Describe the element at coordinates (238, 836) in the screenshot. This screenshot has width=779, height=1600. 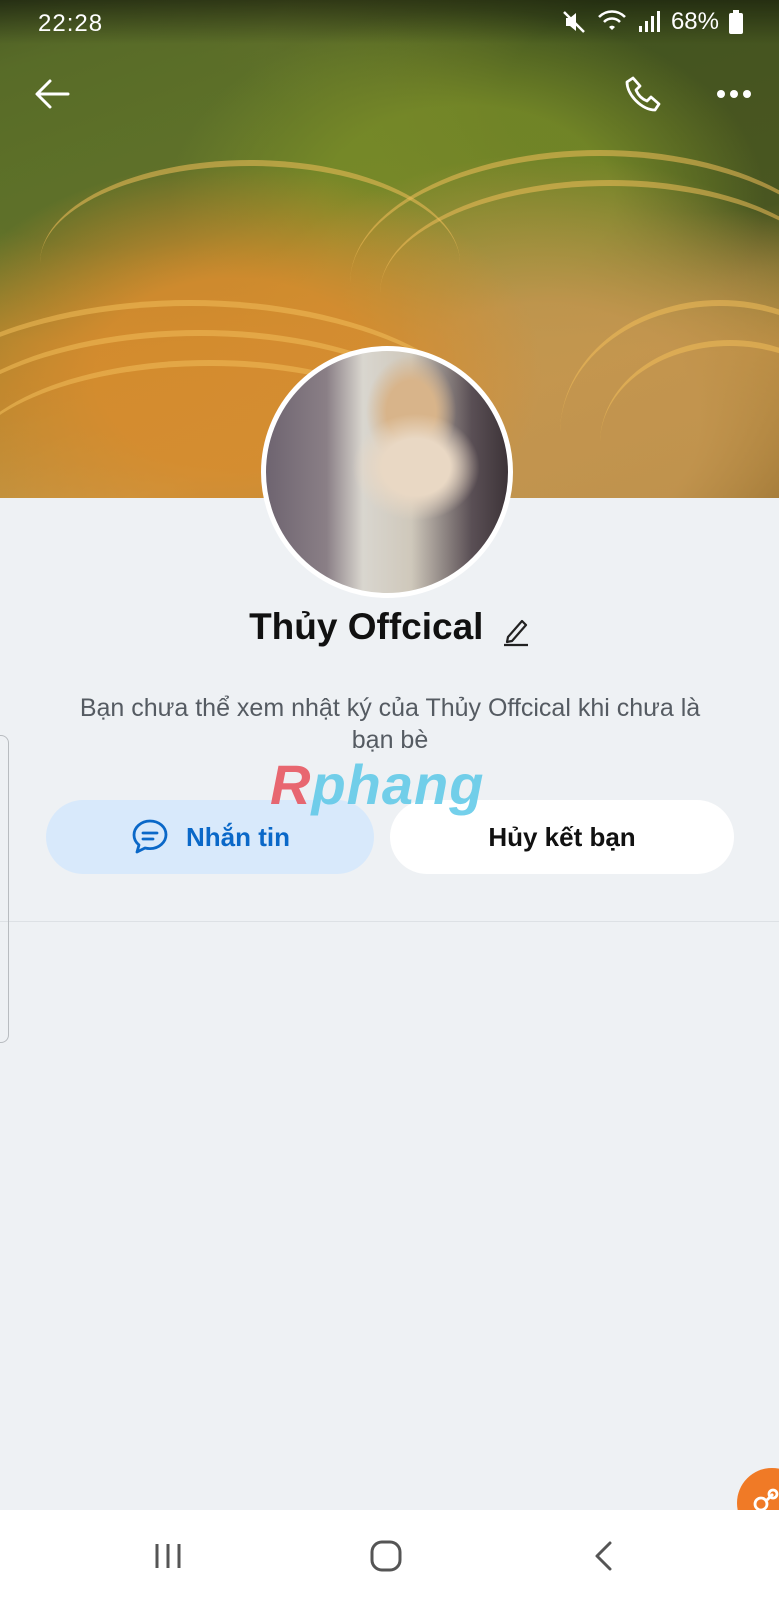
I see `message-label: Nhắn tin` at that location.